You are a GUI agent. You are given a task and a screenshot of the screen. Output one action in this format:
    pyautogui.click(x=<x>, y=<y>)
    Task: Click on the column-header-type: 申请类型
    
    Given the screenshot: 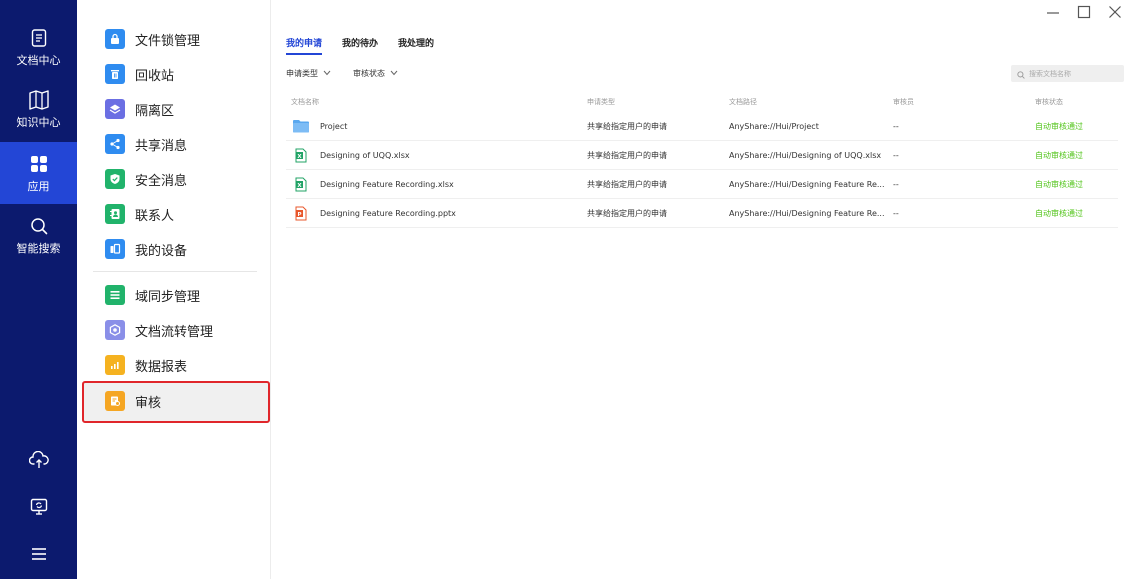 What is the action you would take?
    pyautogui.click(x=601, y=102)
    